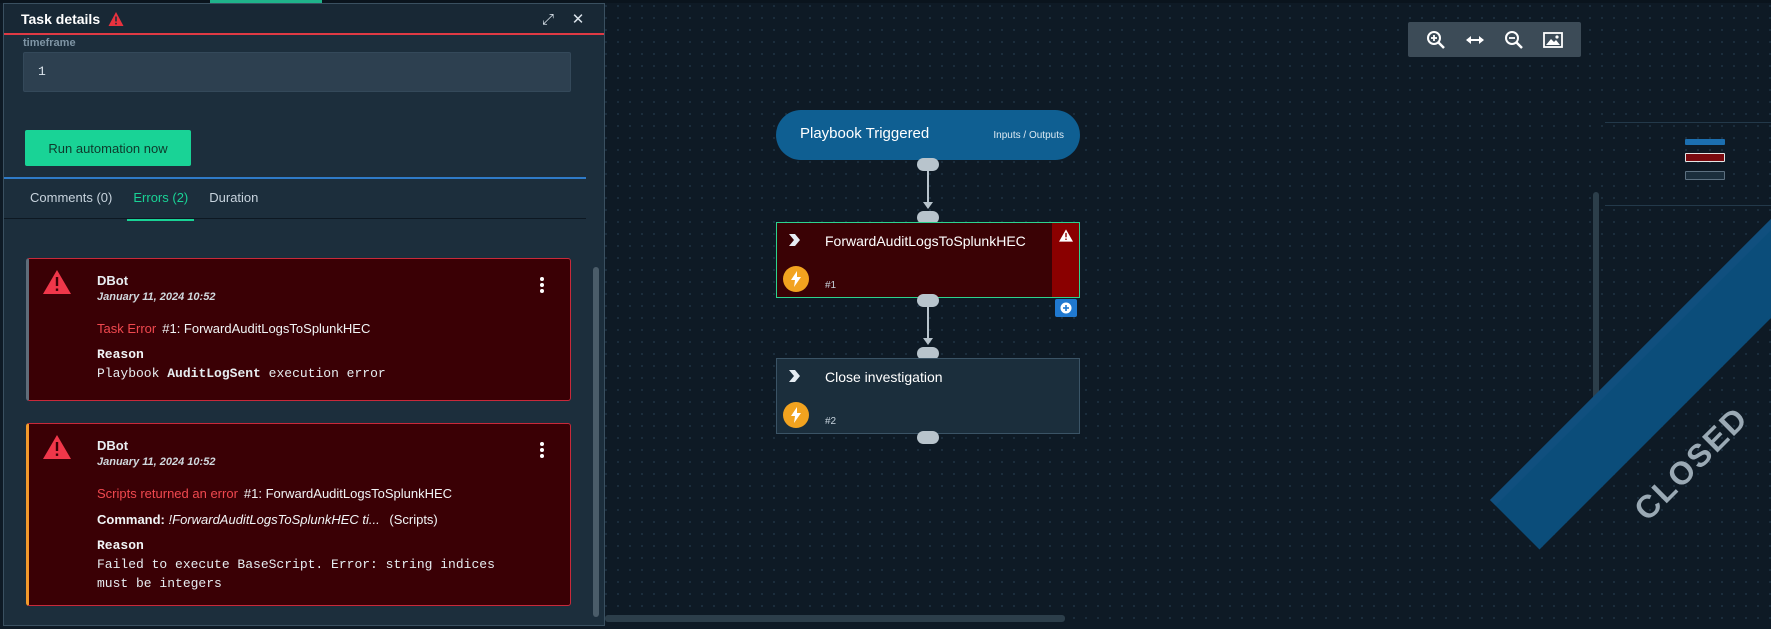 This screenshot has height=629, width=1771. What do you see at coordinates (1065, 260) in the screenshot?
I see `task-error-strip` at bounding box center [1065, 260].